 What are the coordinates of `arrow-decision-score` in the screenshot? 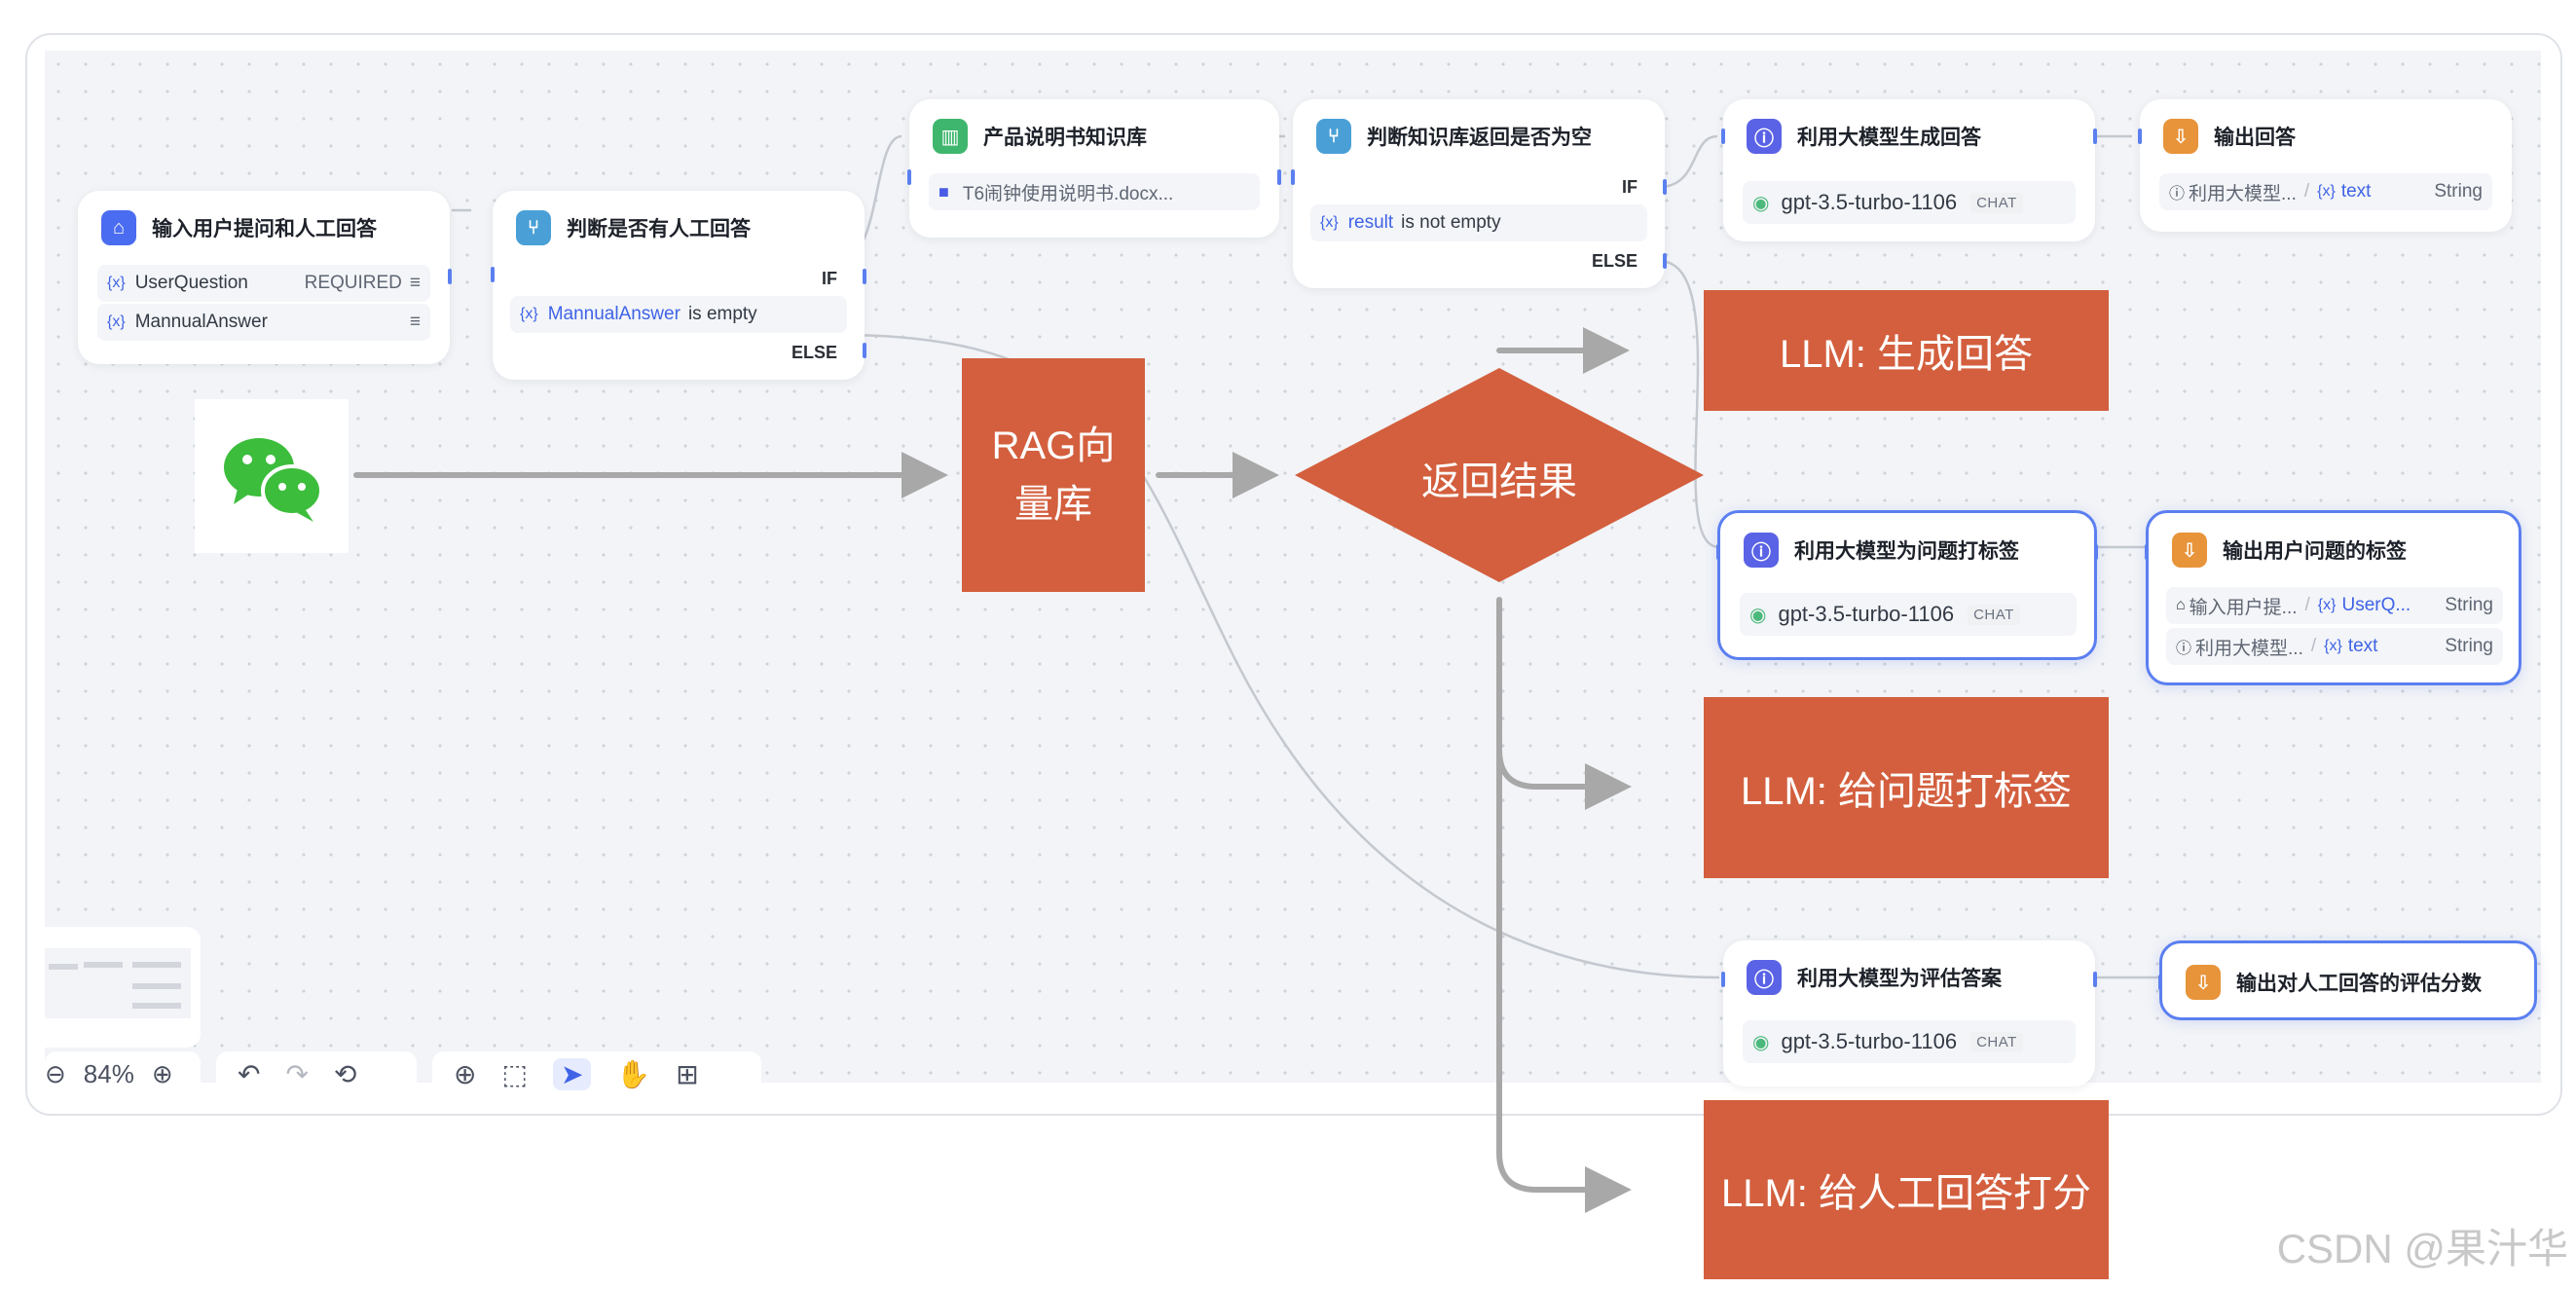 It's located at (1564, 980).